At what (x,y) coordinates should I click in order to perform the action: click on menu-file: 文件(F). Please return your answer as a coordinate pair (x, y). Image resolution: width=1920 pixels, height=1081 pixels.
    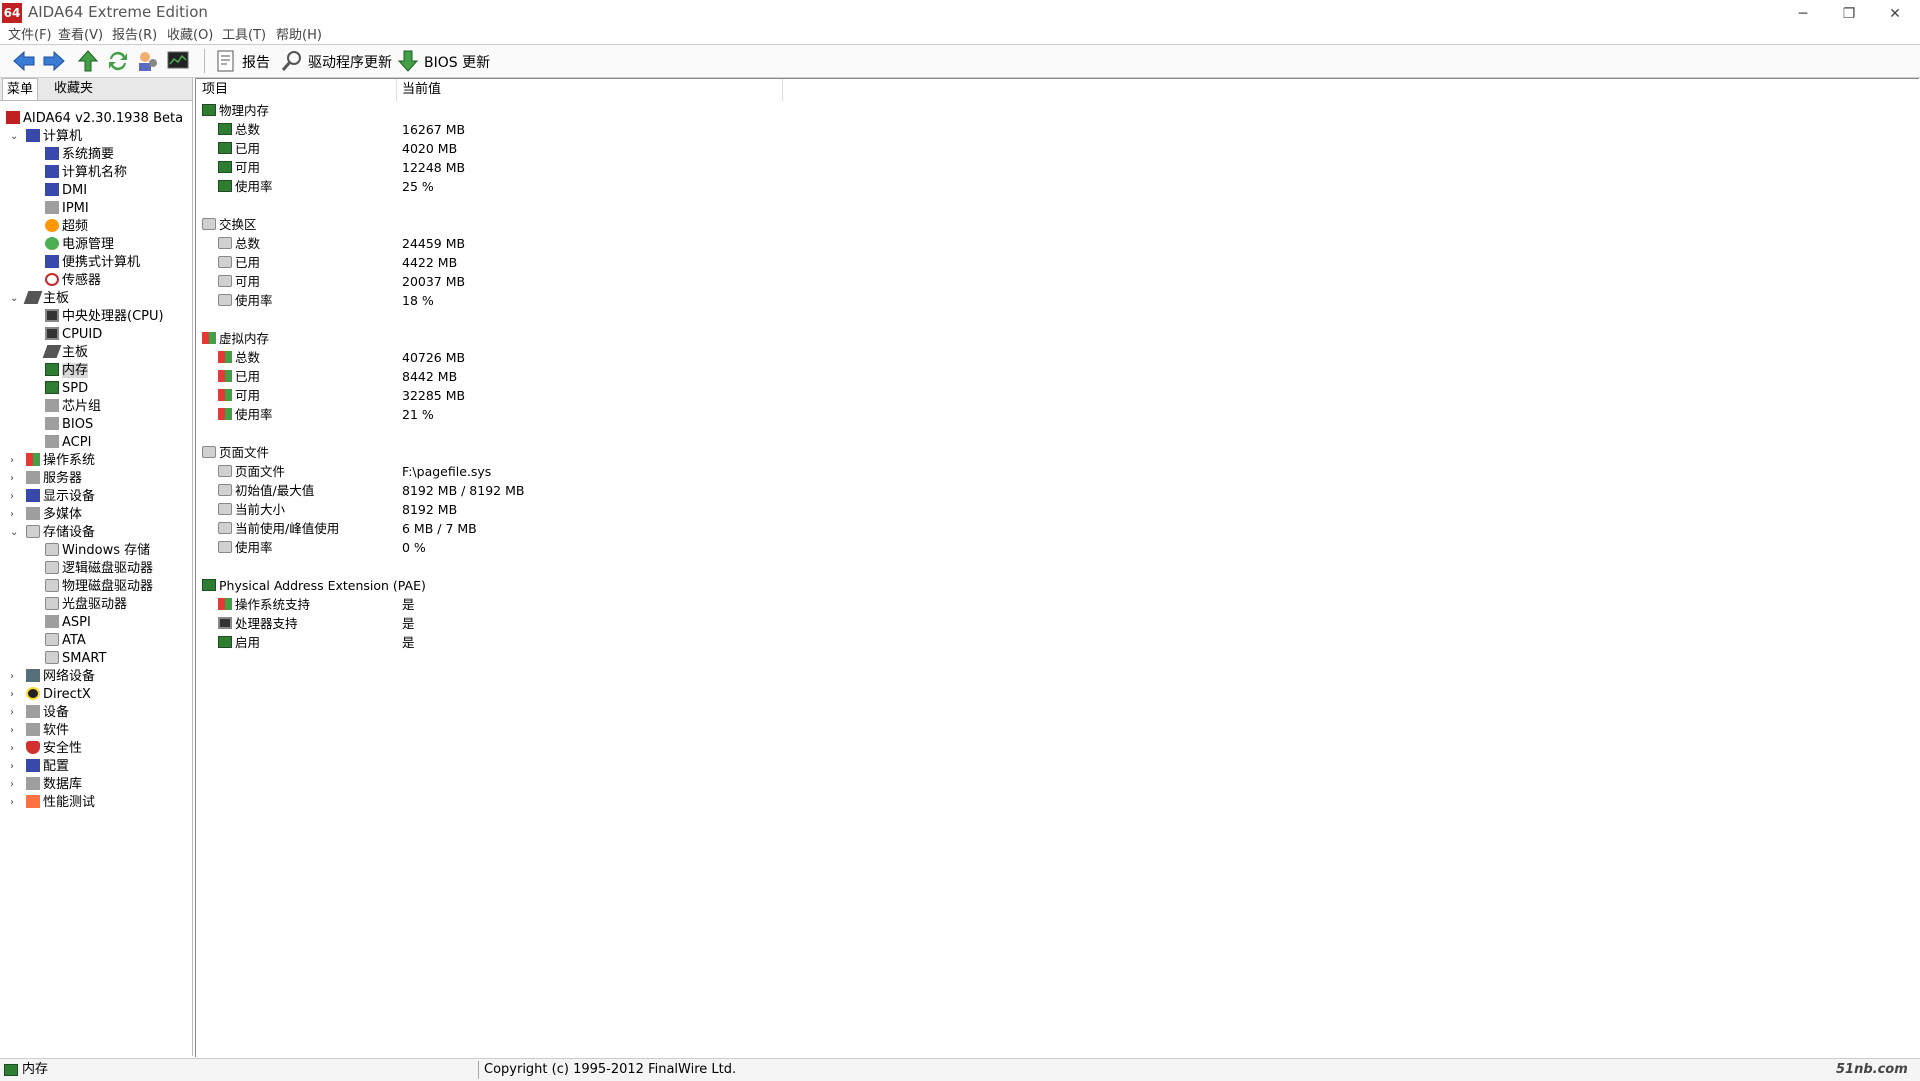
    Looking at the image, I should click on (30, 33).